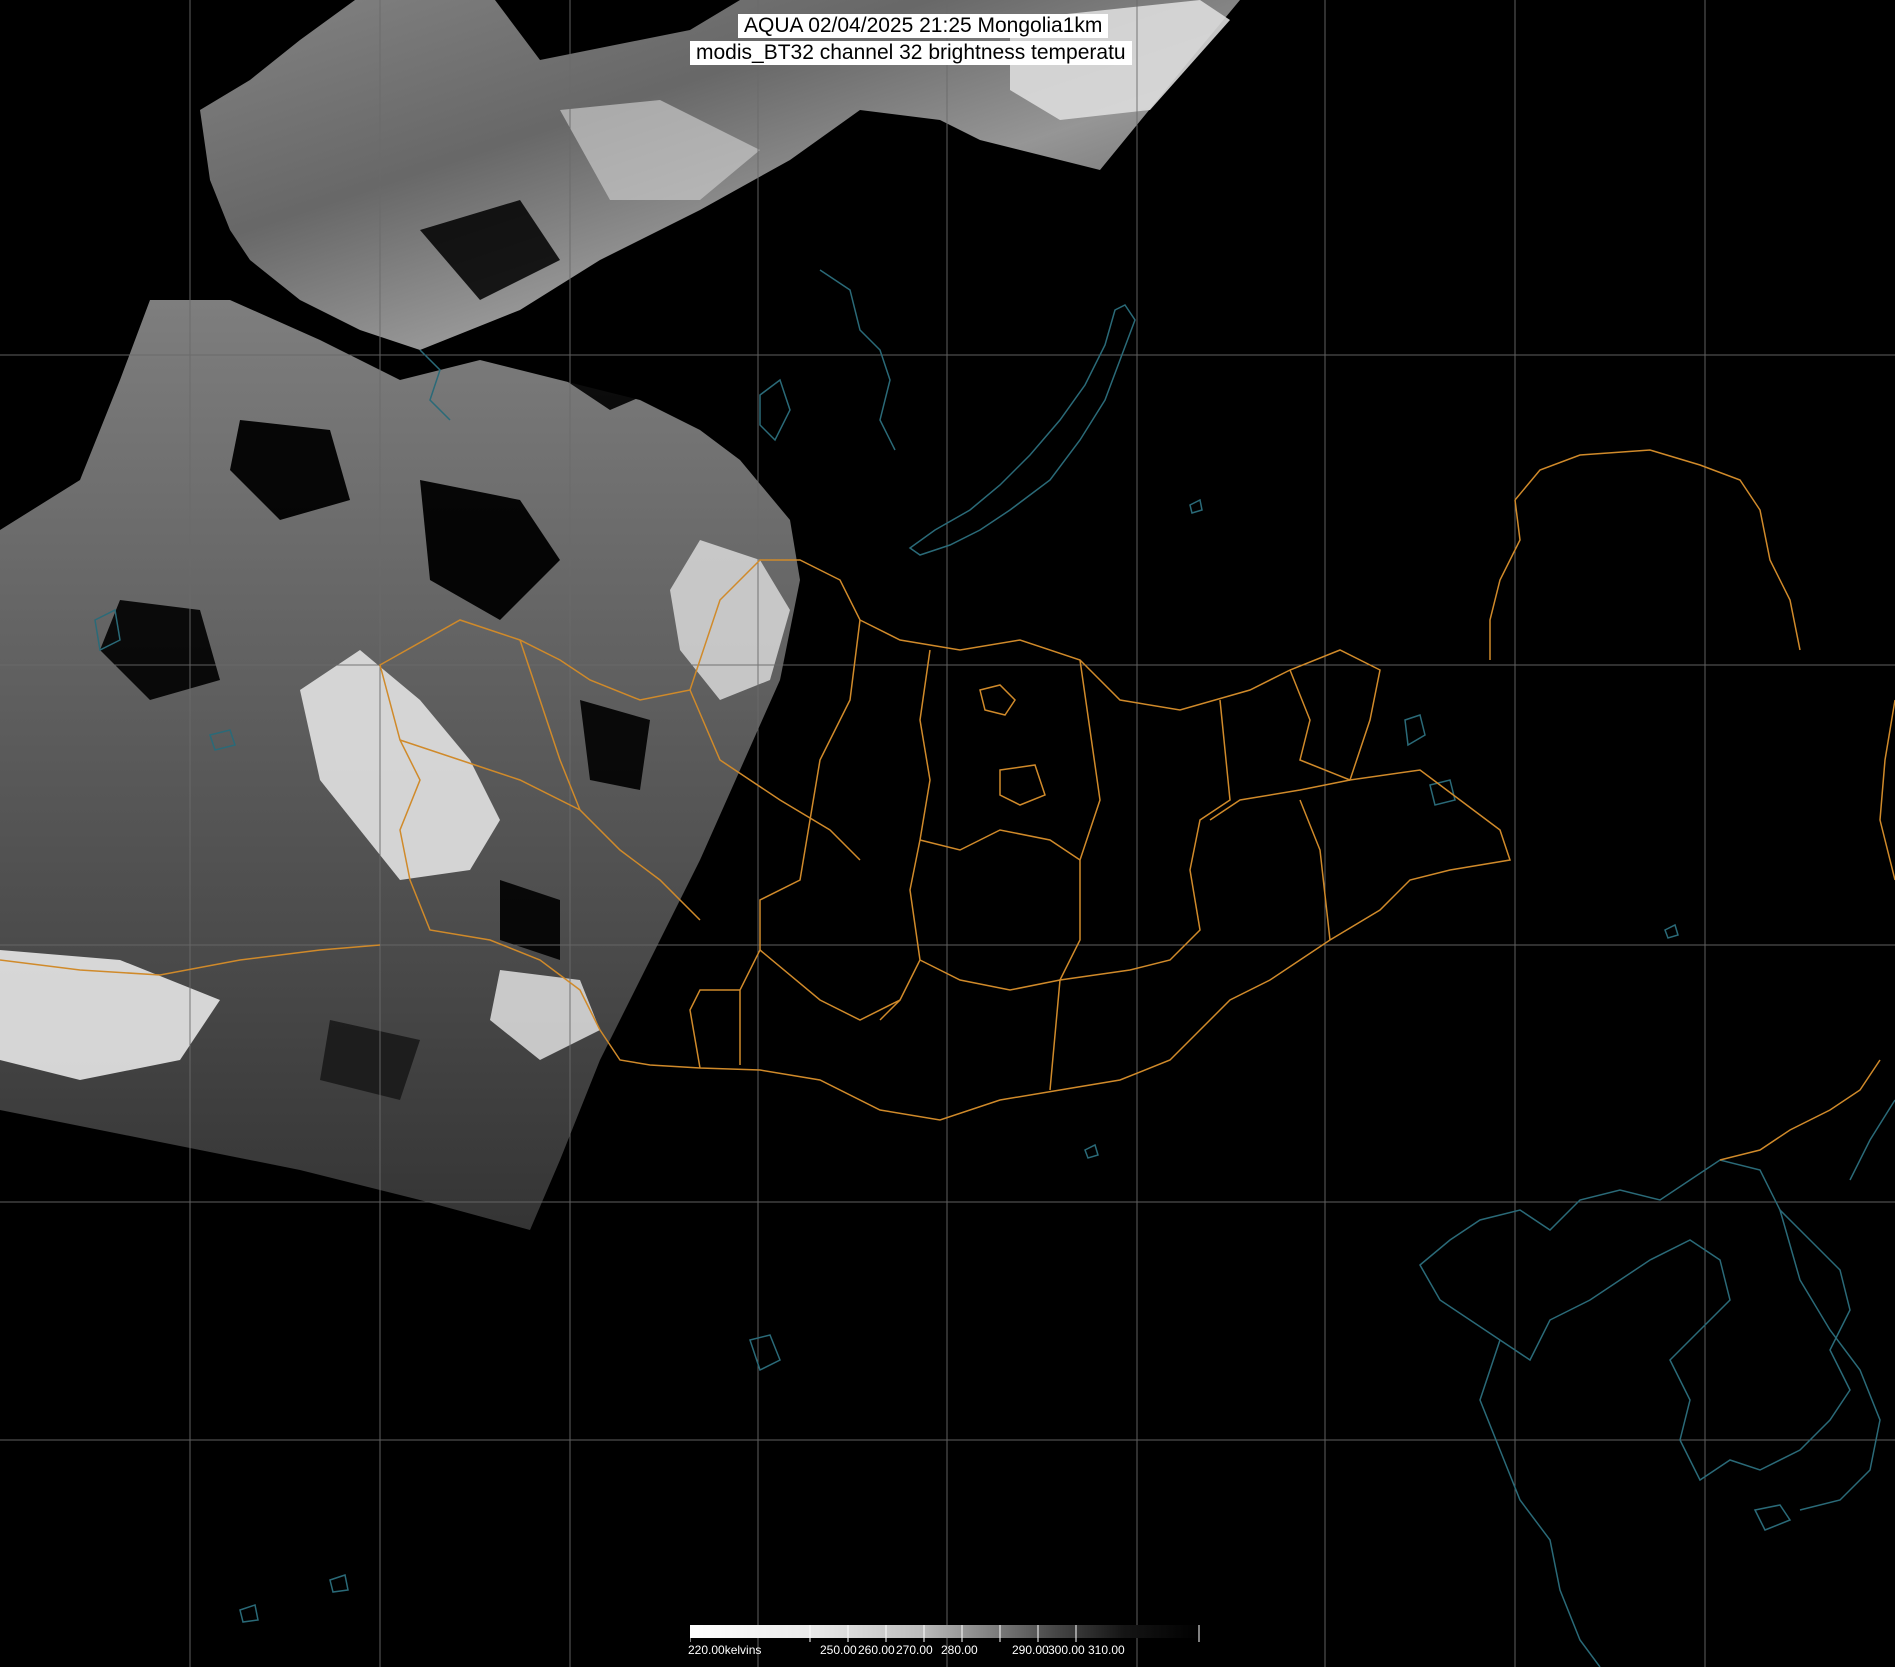 The height and width of the screenshot is (1667, 1895). What do you see at coordinates (914, 1650) in the screenshot?
I see `colorbar-tick-label: 270.00` at bounding box center [914, 1650].